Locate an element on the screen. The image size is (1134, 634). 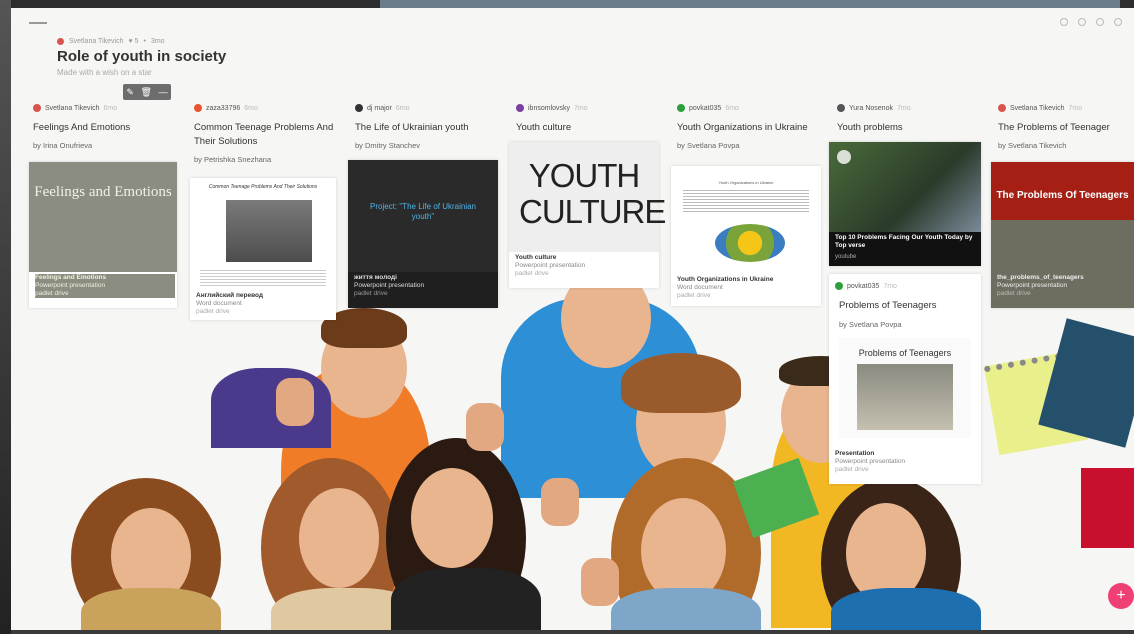
share-icon is located at coordinates (1082, 22).